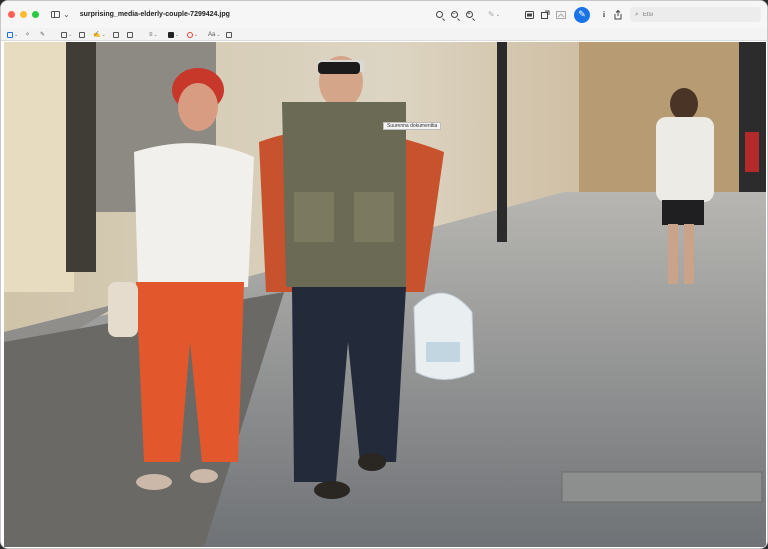  I want to click on zoom-out-icon: −, so click(454, 14).